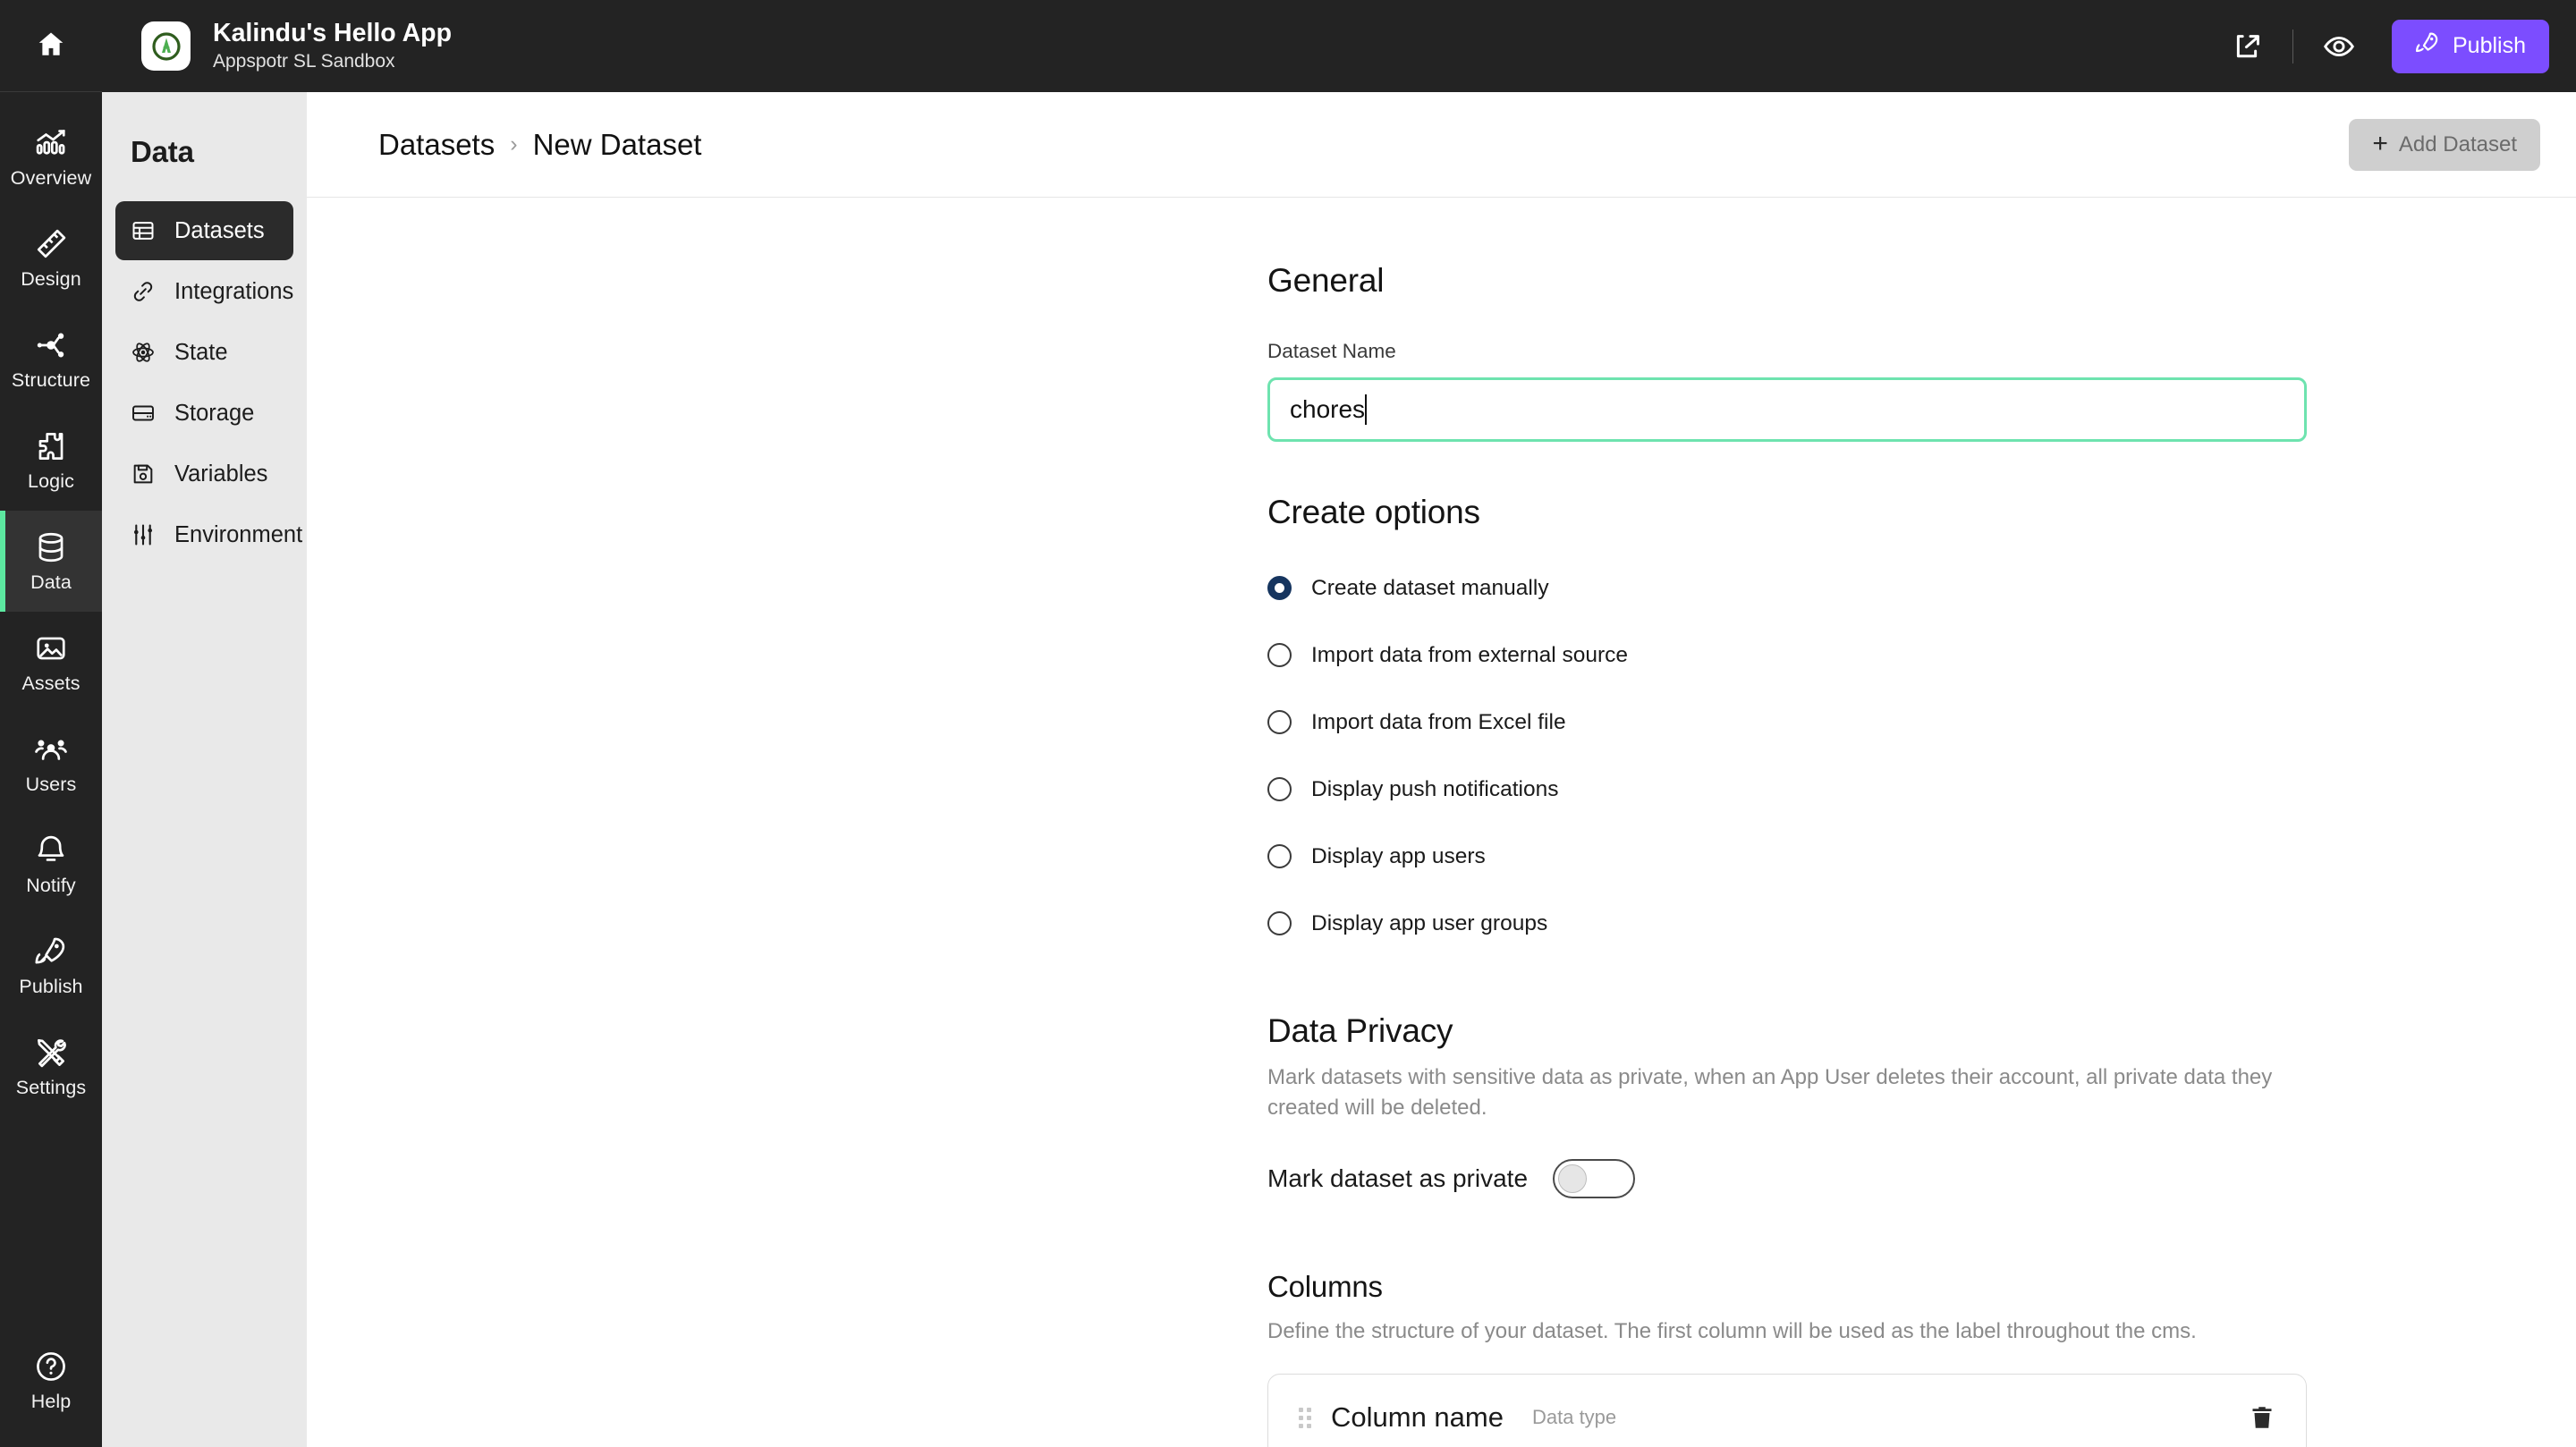 The image size is (2576, 1447). Describe the element at coordinates (51, 547) in the screenshot. I see `database-icon` at that location.